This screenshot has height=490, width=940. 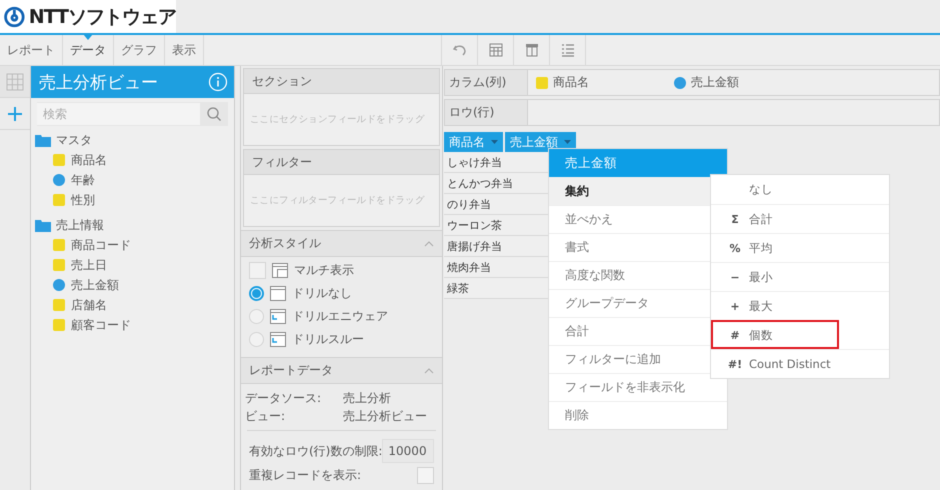 I want to click on shelf-field: 売上金額, so click(x=715, y=82).